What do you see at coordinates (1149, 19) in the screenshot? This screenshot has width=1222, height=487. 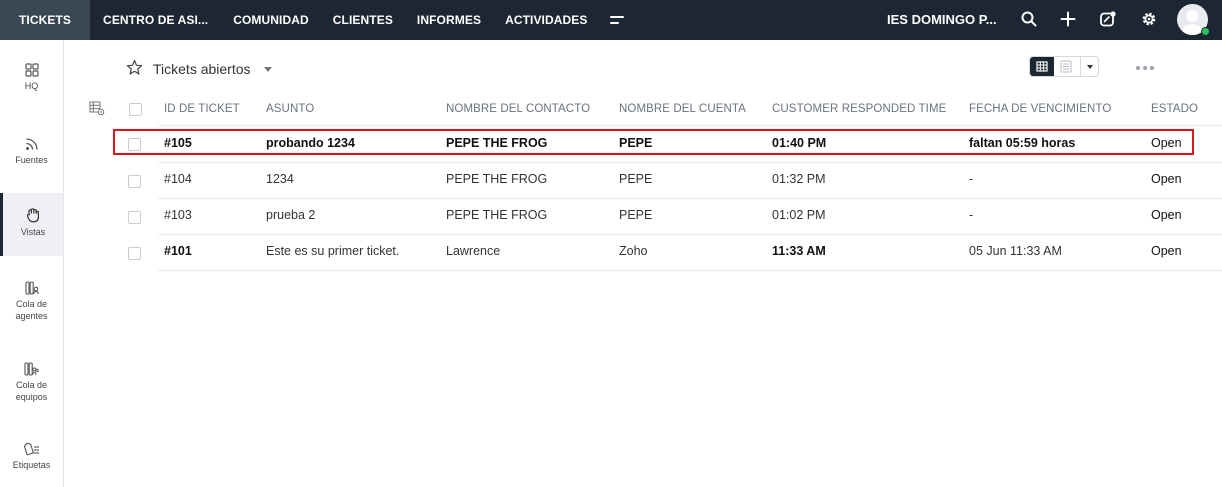 I see `gear-icon` at bounding box center [1149, 19].